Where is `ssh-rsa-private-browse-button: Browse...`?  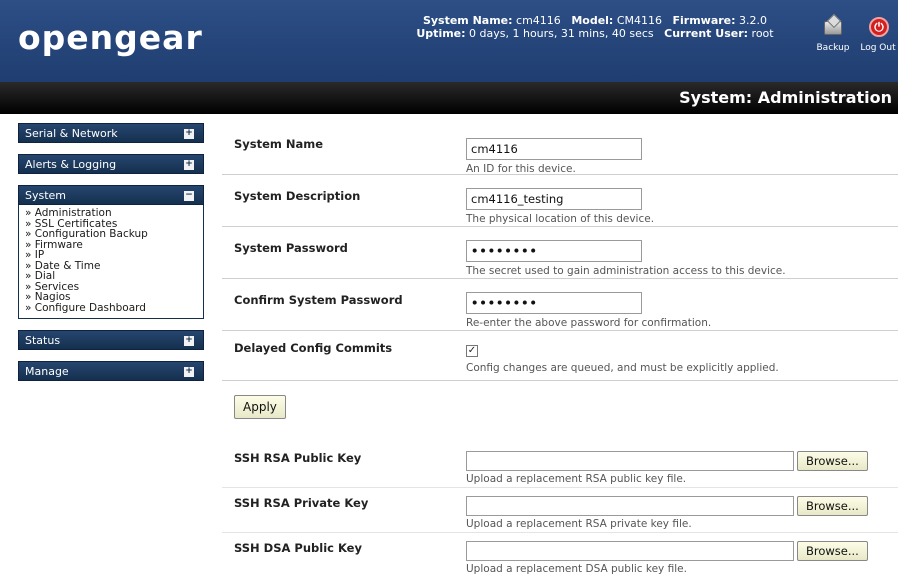 ssh-rsa-private-browse-button: Browse... is located at coordinates (832, 506).